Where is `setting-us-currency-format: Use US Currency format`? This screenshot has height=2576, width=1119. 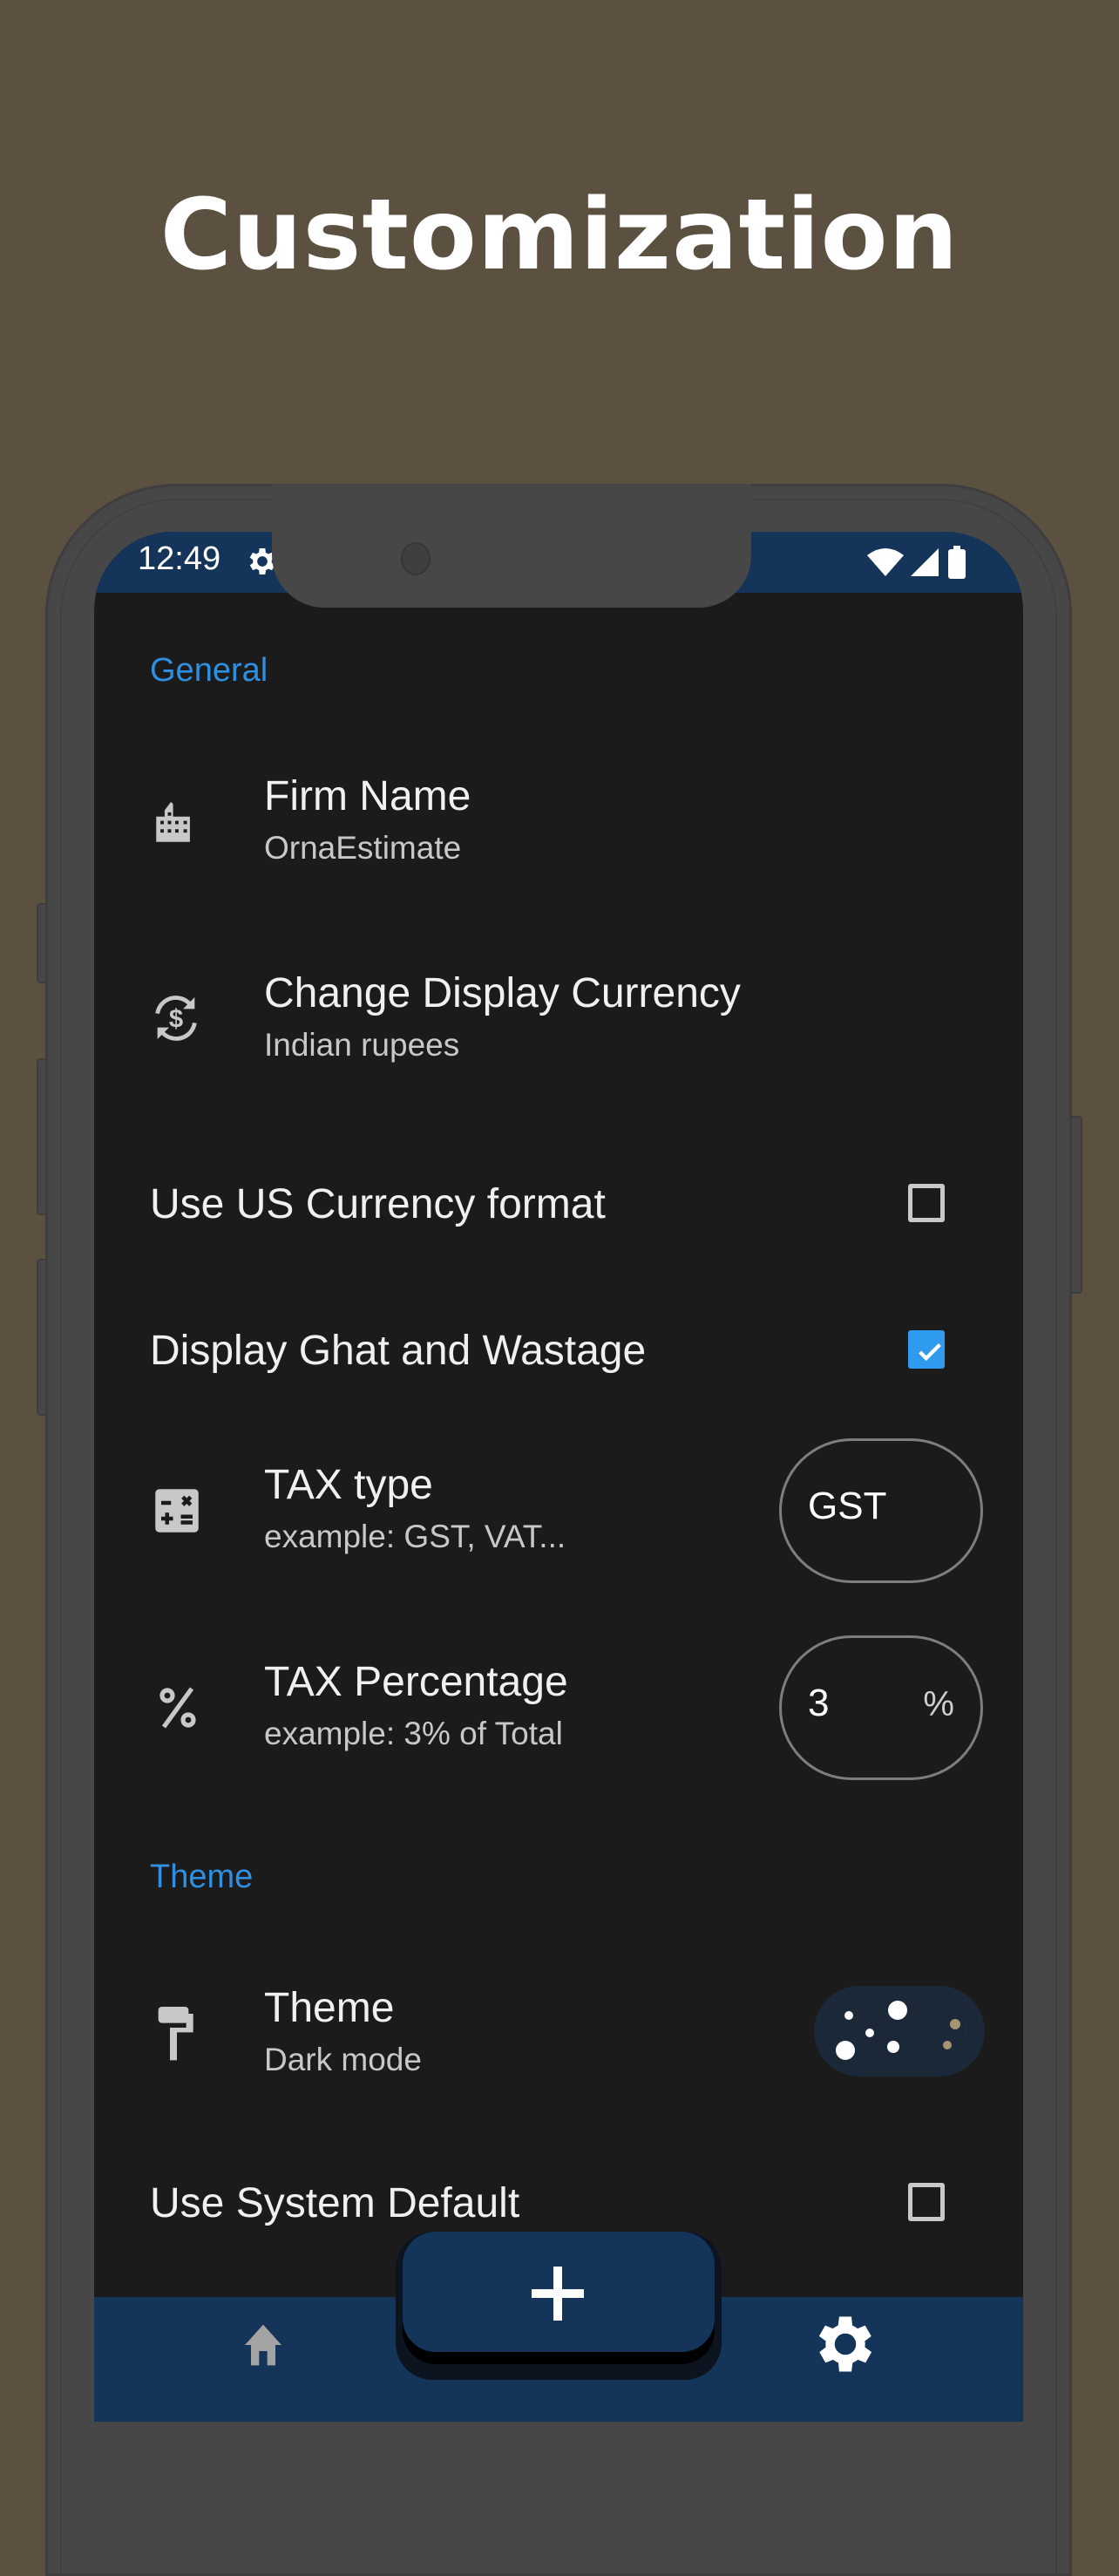
setting-us-currency-format: Use US Currency format is located at coordinates (558, 1203).